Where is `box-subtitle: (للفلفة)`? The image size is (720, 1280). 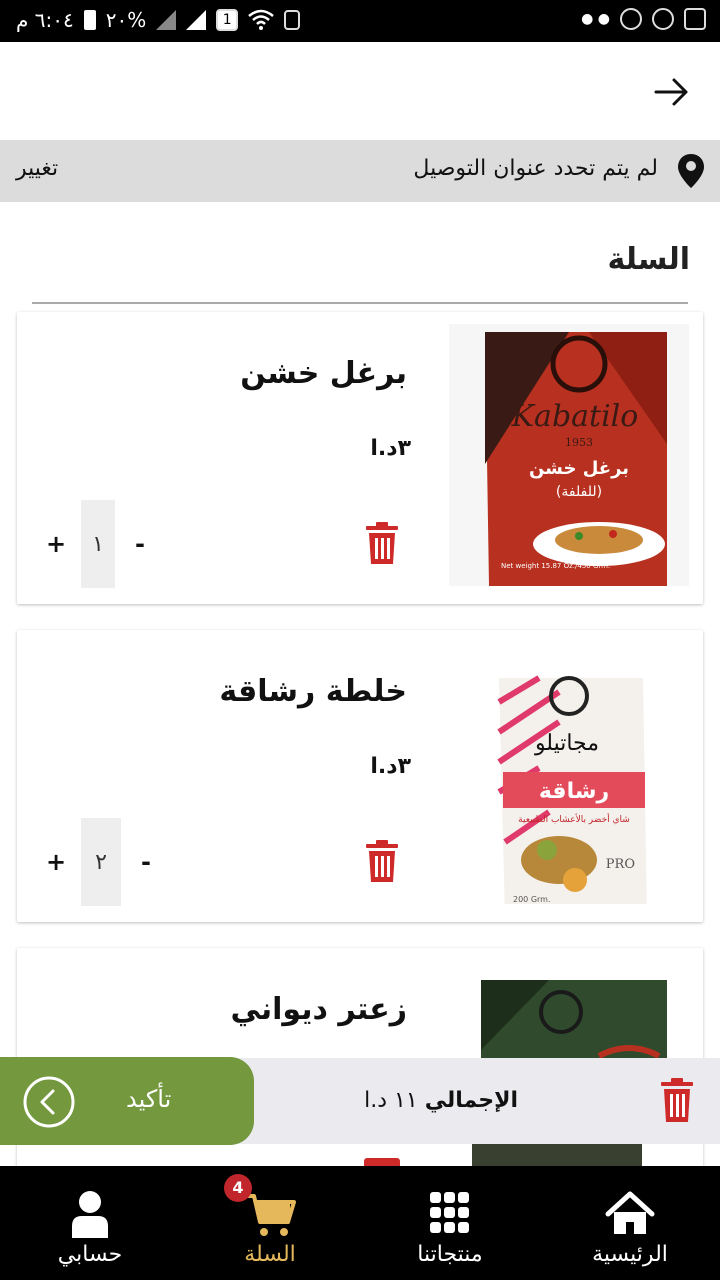 box-subtitle: (للفلفة) is located at coordinates (579, 492).